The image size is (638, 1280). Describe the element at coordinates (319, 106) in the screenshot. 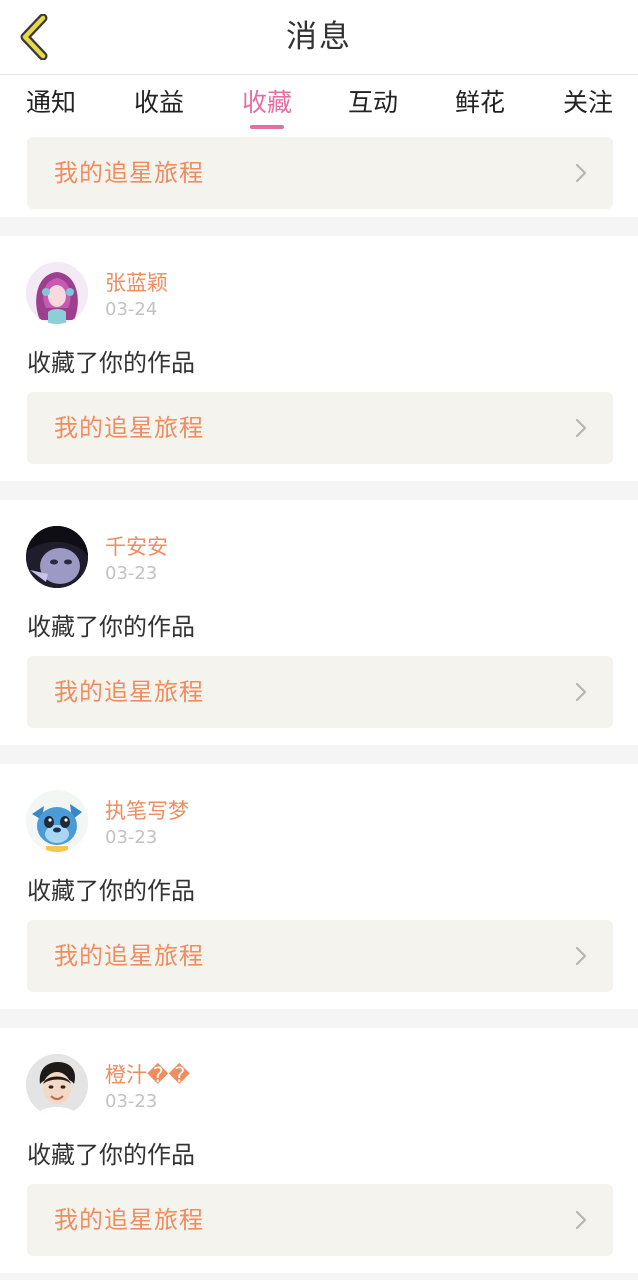

I see `tab-bar: 通知 收益 收藏 互动 鲜花 关注` at that location.